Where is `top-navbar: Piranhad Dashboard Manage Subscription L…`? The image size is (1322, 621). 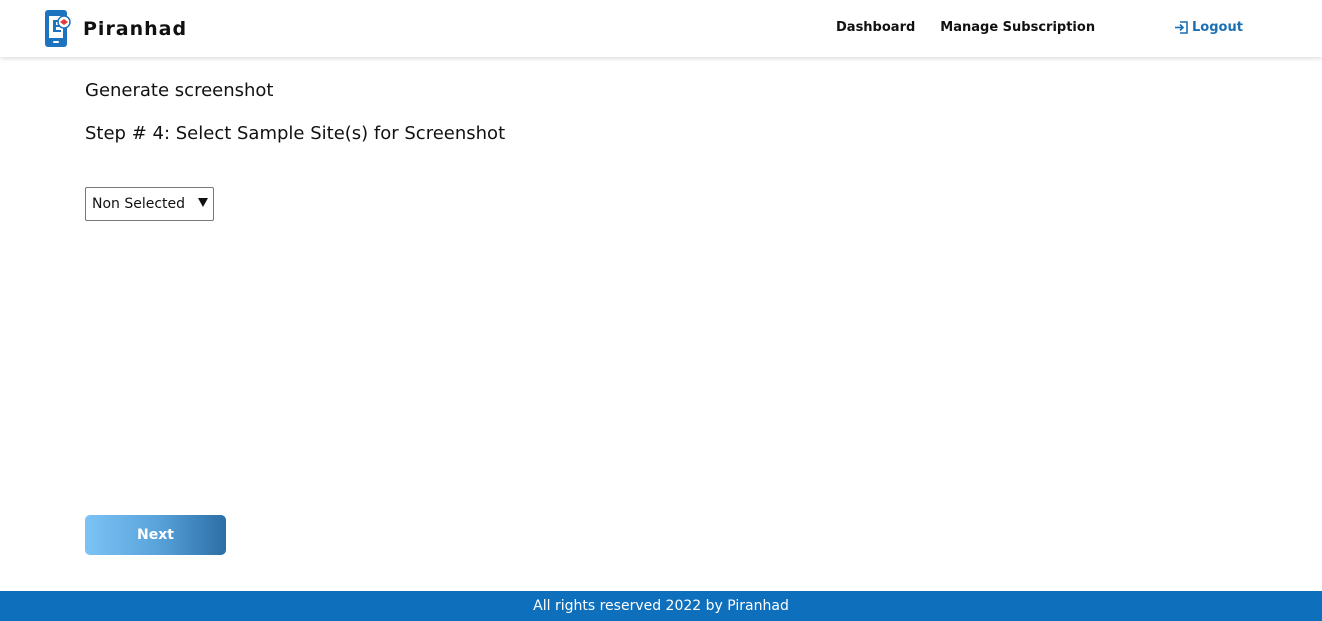 top-navbar: Piranhad Dashboard Manage Subscription L… is located at coordinates (661, 28).